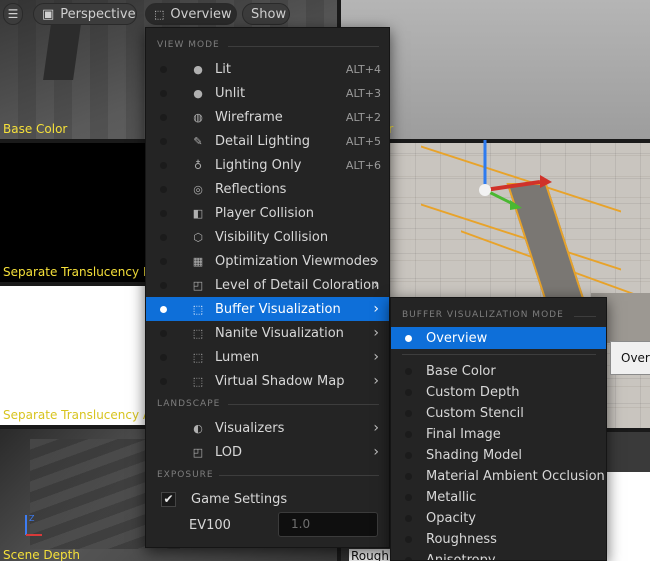 The height and width of the screenshot is (561, 650). What do you see at coordinates (498, 338) in the screenshot?
I see `submenu-item-overview: Overview` at bounding box center [498, 338].